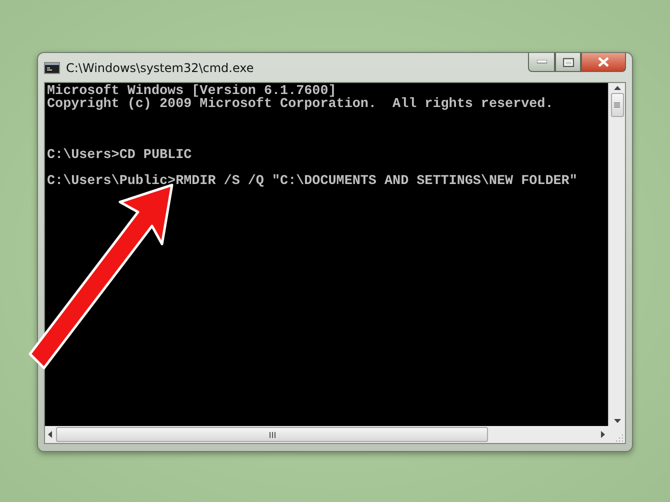 This screenshot has height=502, width=670. I want to click on vertical-scrollbar, so click(616, 254).